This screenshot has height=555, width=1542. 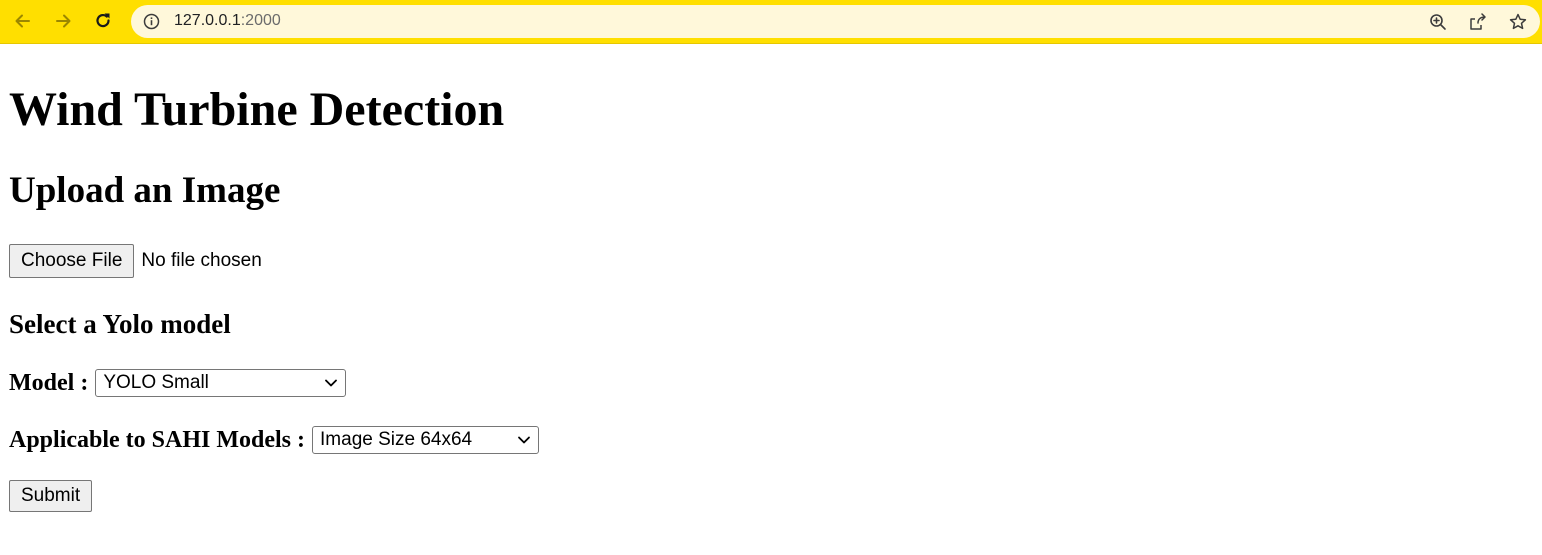 I want to click on zoom-icon, so click(x=1438, y=22).